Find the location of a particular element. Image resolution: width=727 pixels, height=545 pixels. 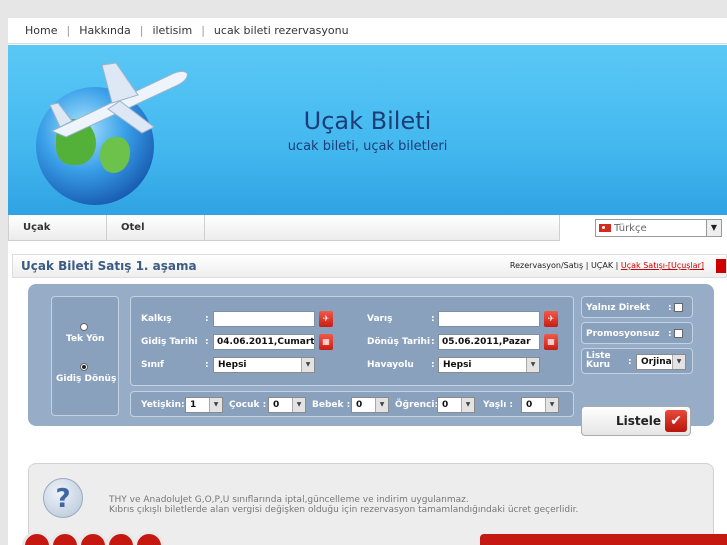

search-button-label: Listele is located at coordinates (639, 421).